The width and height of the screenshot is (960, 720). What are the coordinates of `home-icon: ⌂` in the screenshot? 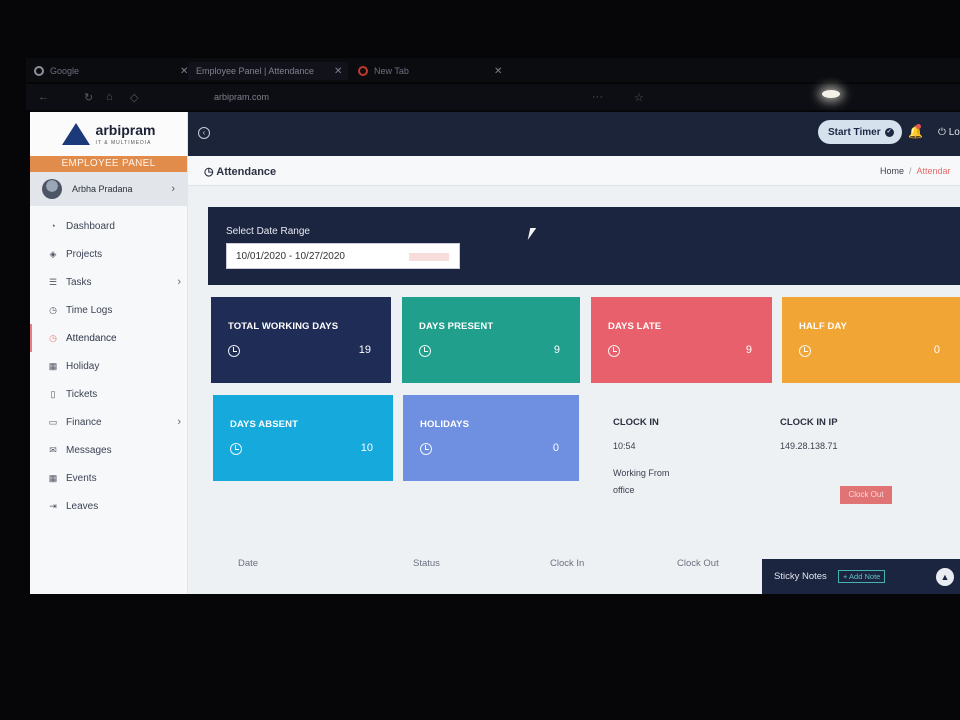 It's located at (109, 97).